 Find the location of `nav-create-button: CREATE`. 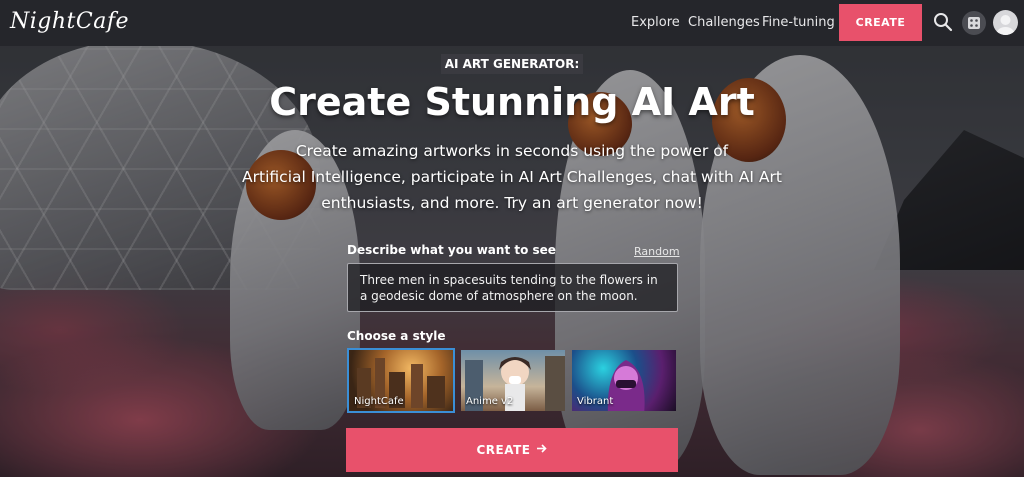

nav-create-button: CREATE is located at coordinates (880, 22).